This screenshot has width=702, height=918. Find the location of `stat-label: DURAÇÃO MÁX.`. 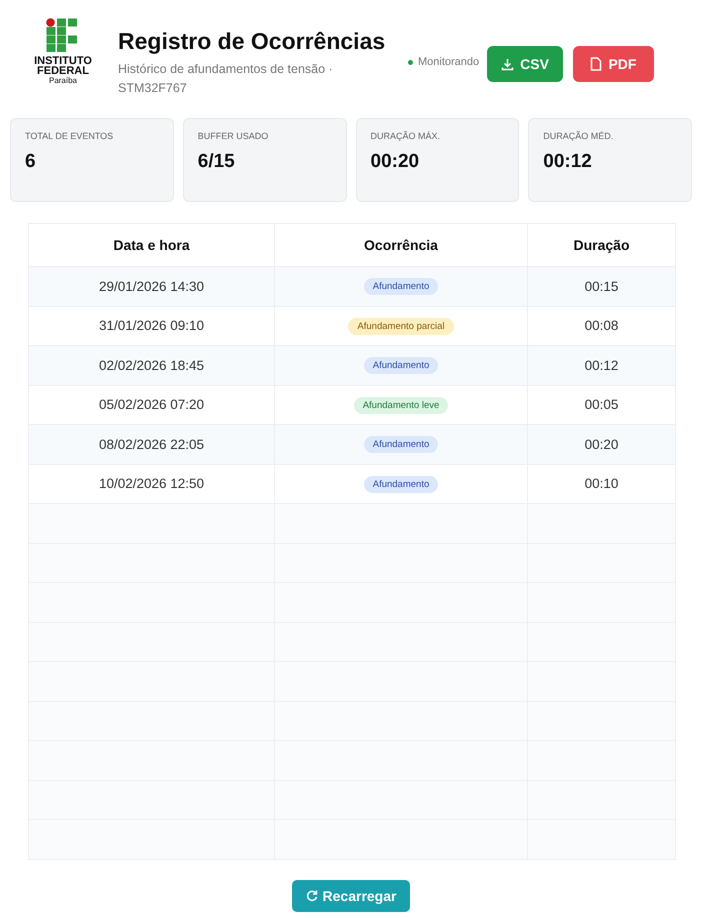

stat-label: DURAÇÃO MÁX. is located at coordinates (406, 136).